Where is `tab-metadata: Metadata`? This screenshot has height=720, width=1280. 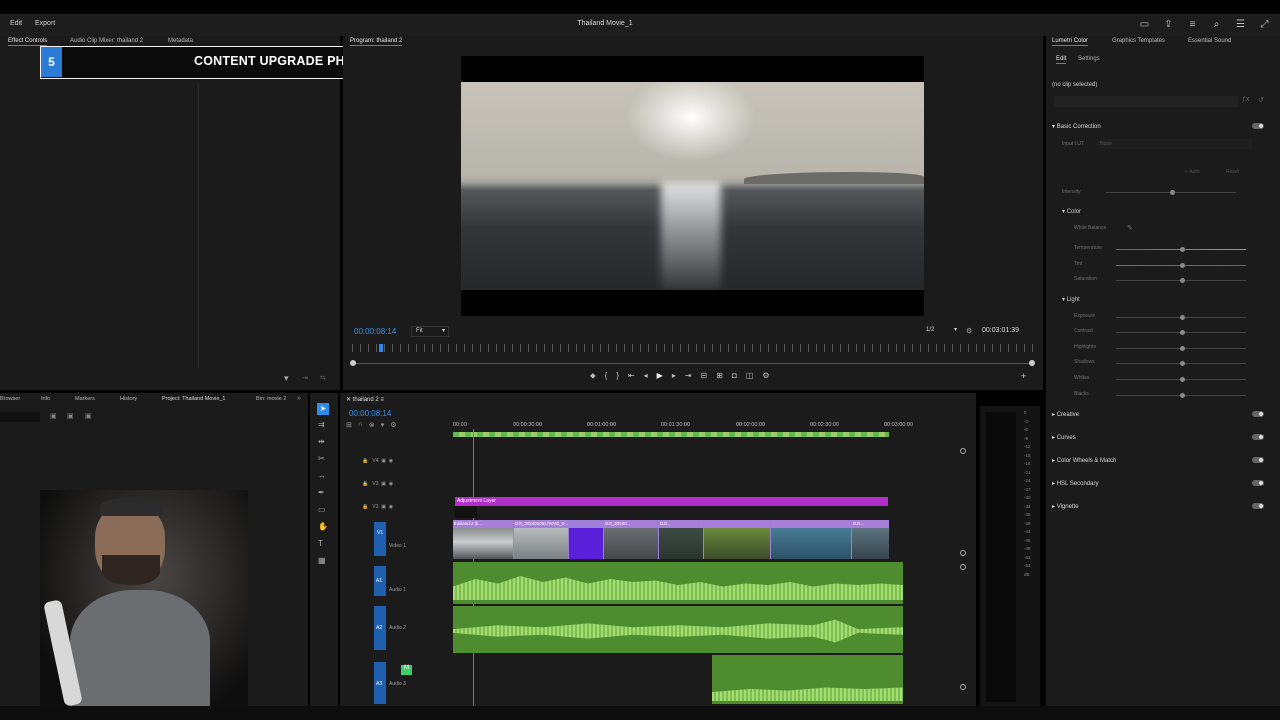
tab-metadata: Metadata is located at coordinates (180, 41).